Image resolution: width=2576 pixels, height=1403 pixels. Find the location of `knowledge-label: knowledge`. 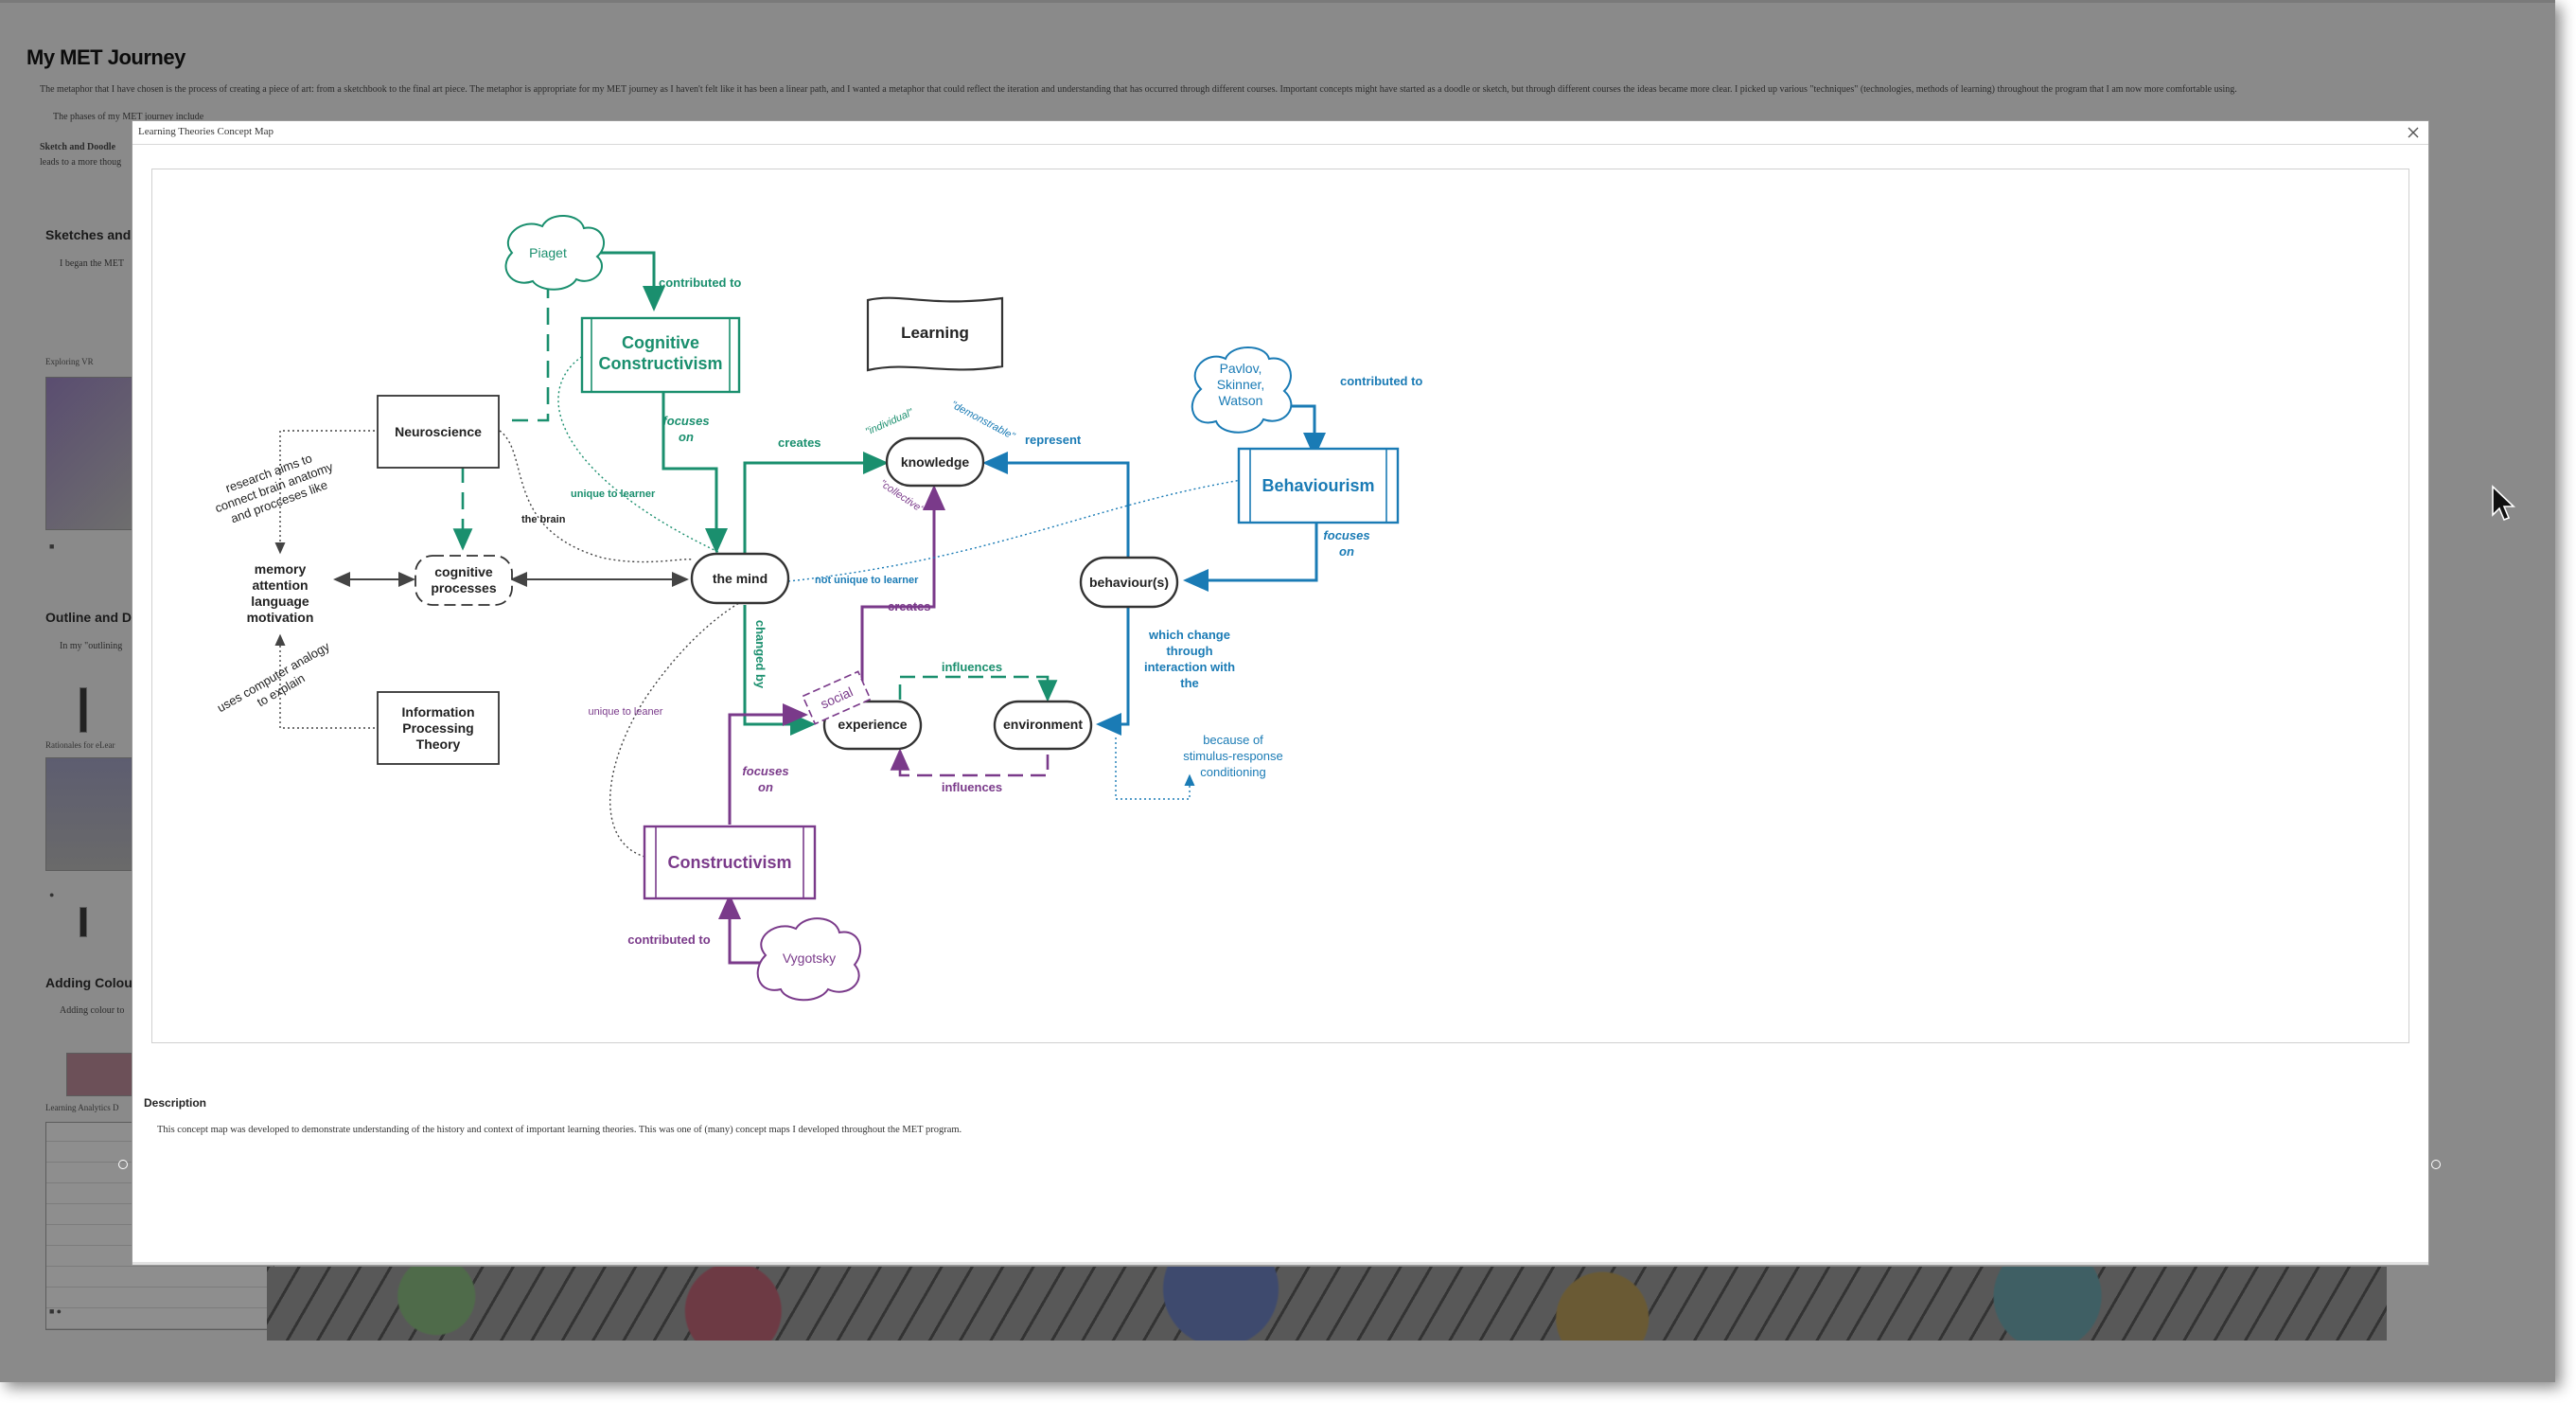

knowledge-label: knowledge is located at coordinates (935, 462).